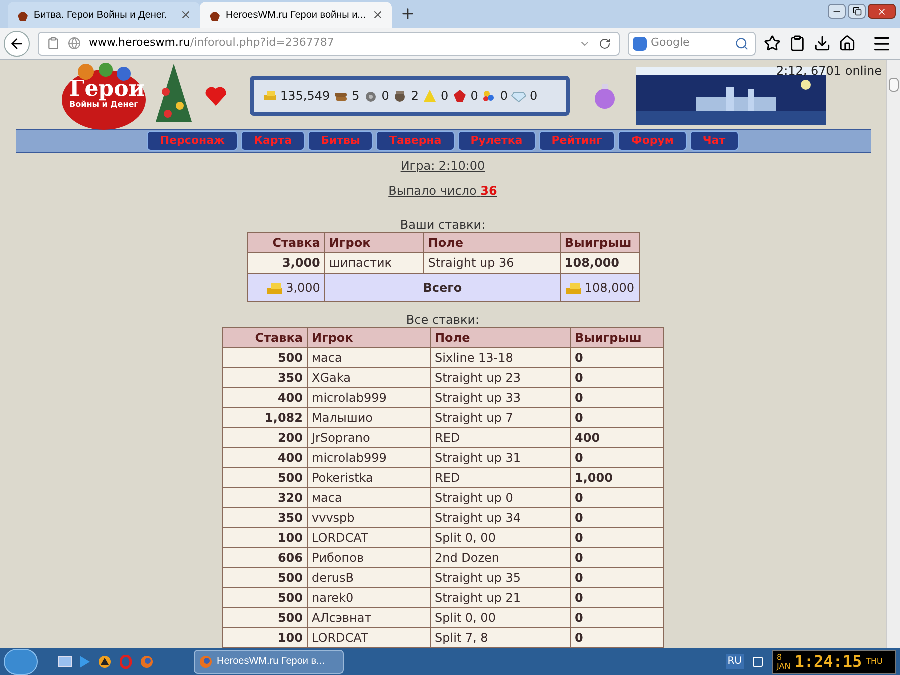  Describe the element at coordinates (212, 43) in the screenshot. I see `url-text: www.heroeswm.ru/inforoul.php?id=2367787` at that location.